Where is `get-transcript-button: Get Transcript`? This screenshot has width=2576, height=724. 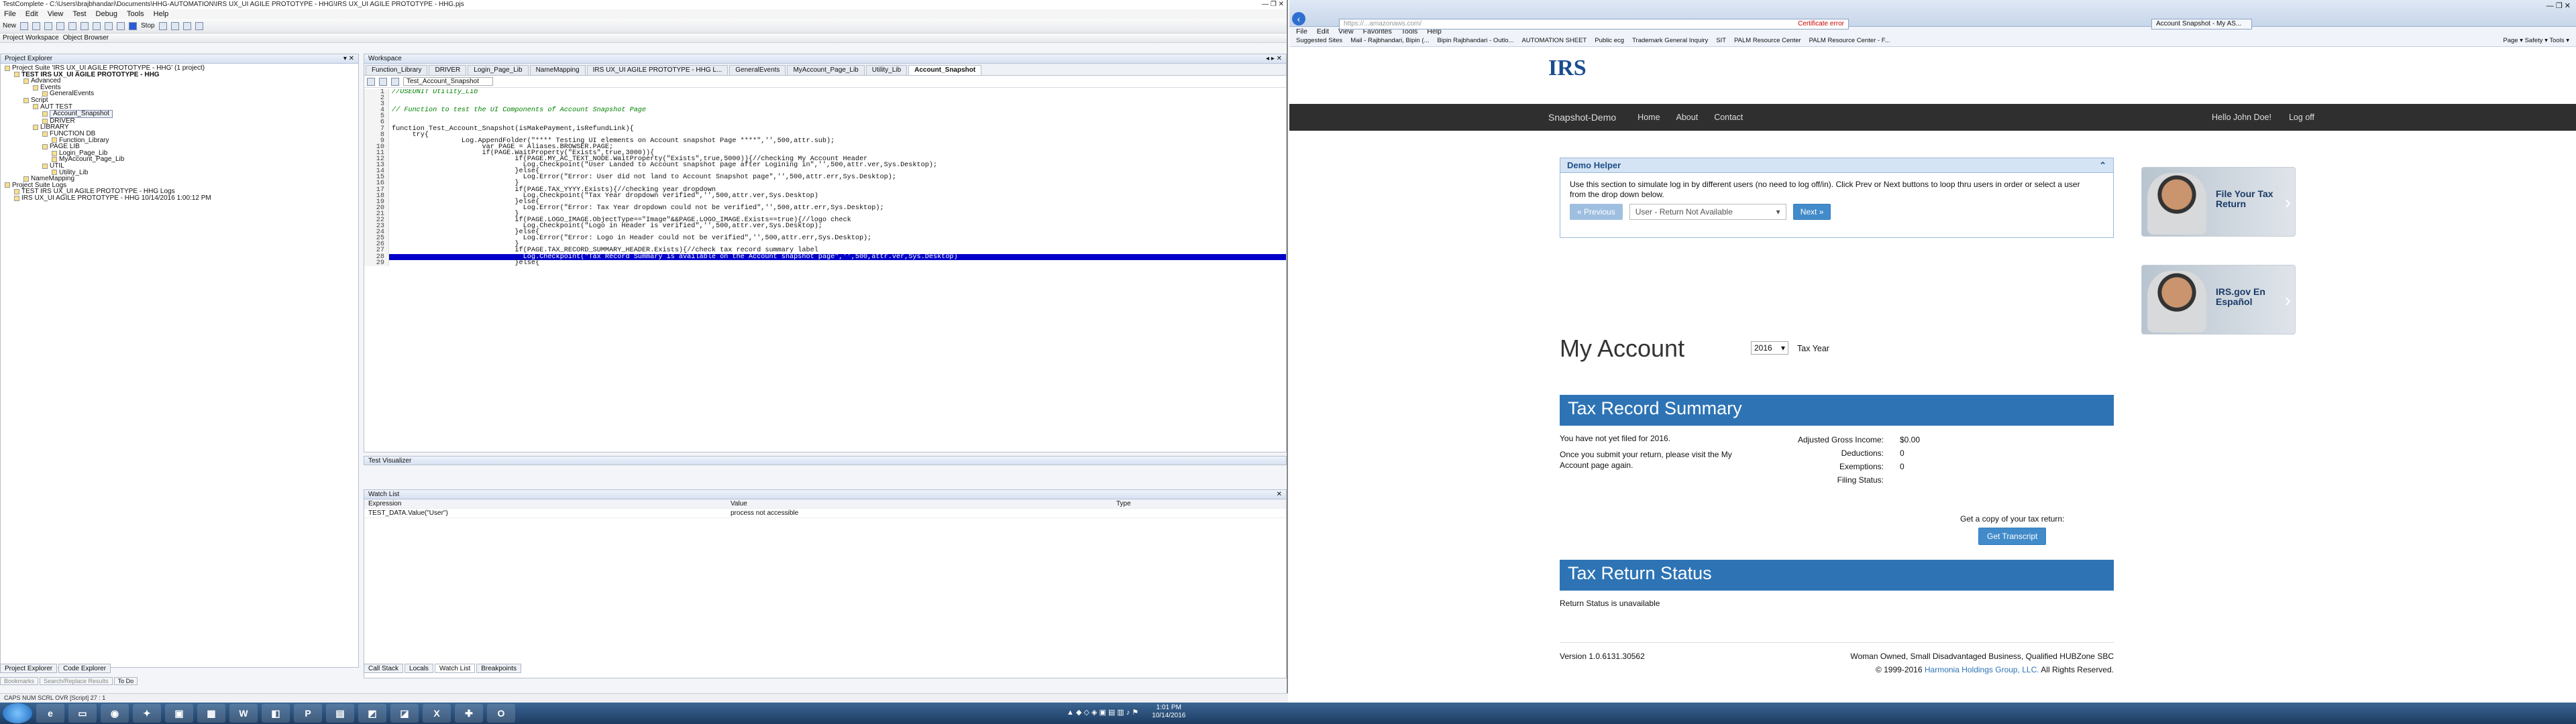 get-transcript-button: Get Transcript is located at coordinates (2012, 536).